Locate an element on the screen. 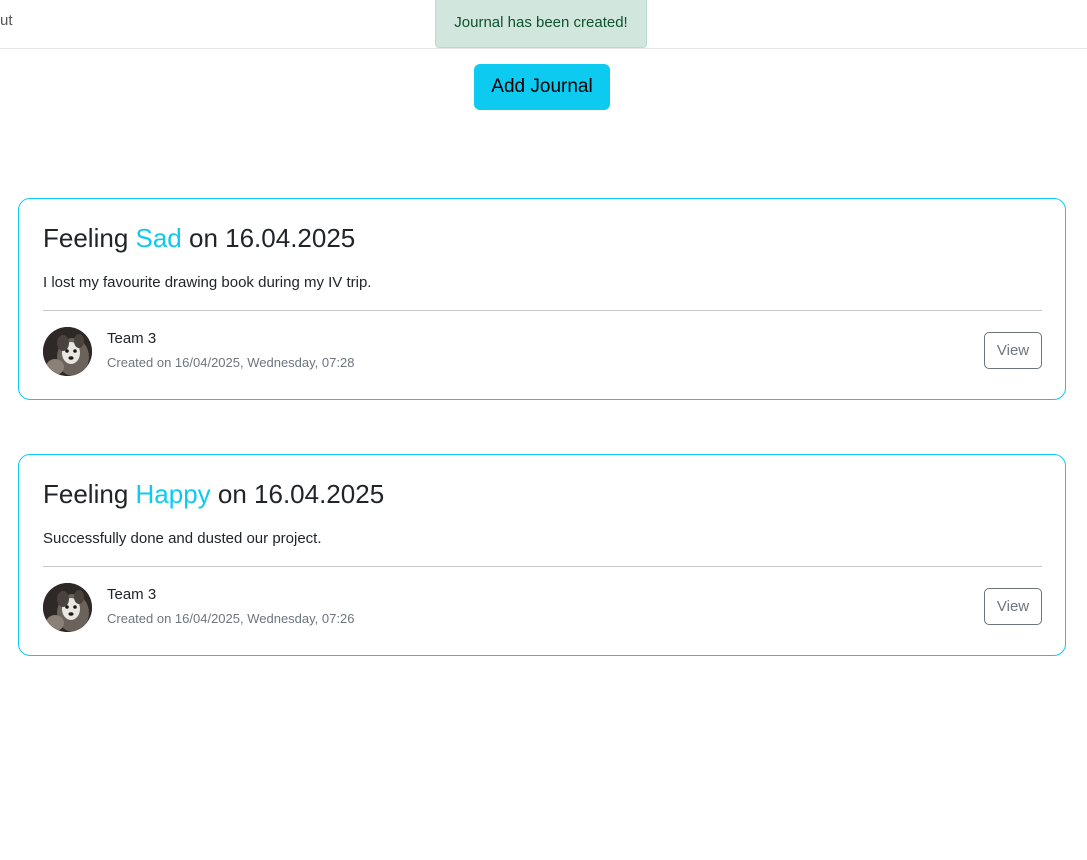 This screenshot has height=860, width=1087. journal-title: Feeling Sad on 16.04.2025 is located at coordinates (199, 238).